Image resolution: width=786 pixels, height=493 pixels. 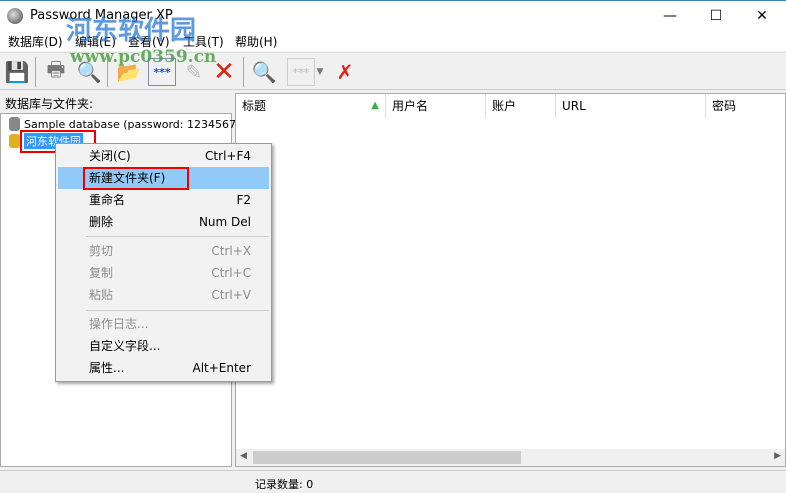 What do you see at coordinates (375, 105) in the screenshot?
I see `sort-up-icon: ▲` at bounding box center [375, 105].